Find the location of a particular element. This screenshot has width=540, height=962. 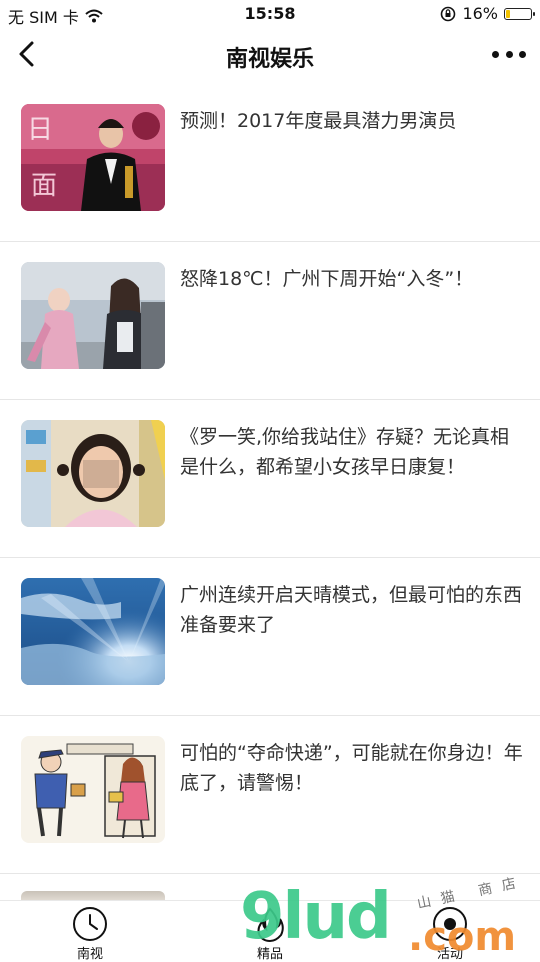

tab-nanshi: 南视 is located at coordinates (90, 933).